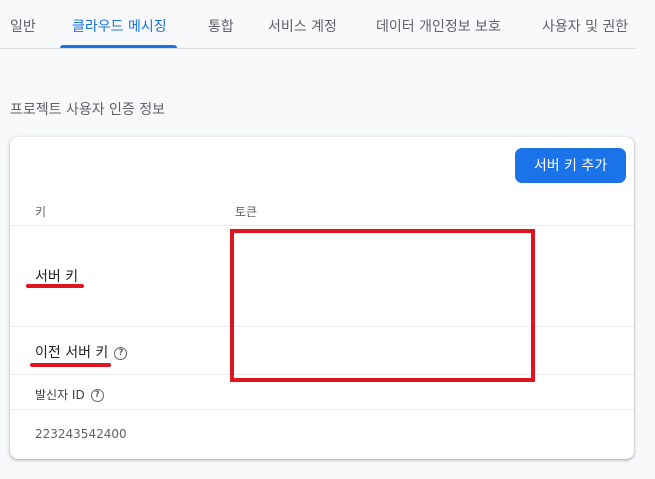  Describe the element at coordinates (570, 165) in the screenshot. I see `add-server-key-button: 서버 키 추가` at that location.